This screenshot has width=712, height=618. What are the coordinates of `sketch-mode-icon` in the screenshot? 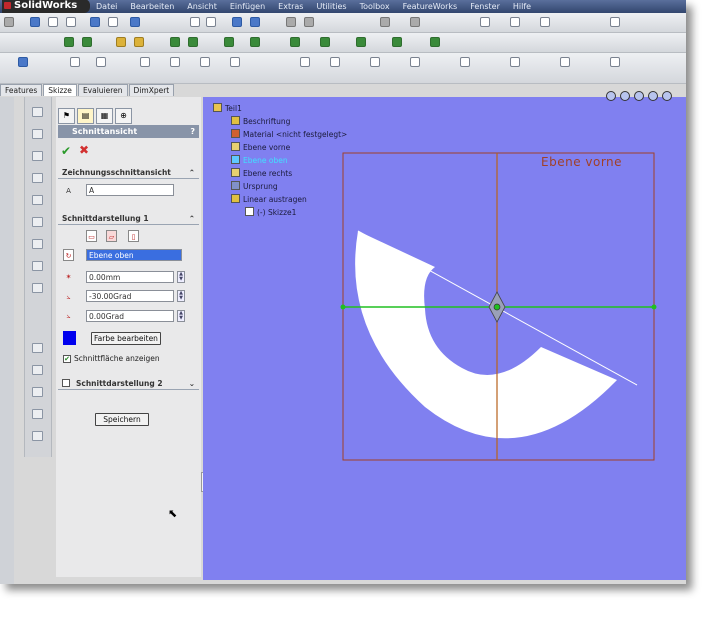 It's located at (23, 62).